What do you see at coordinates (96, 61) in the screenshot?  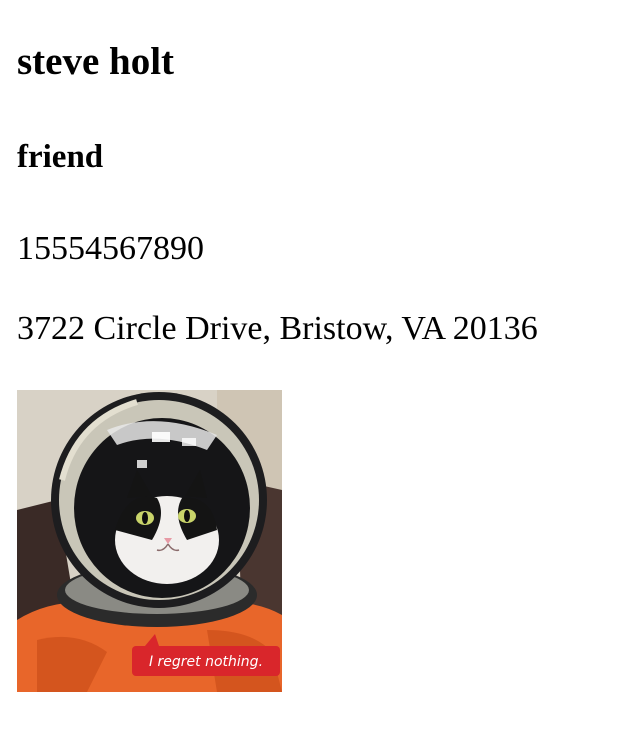 I see `contact-name: steve holt` at bounding box center [96, 61].